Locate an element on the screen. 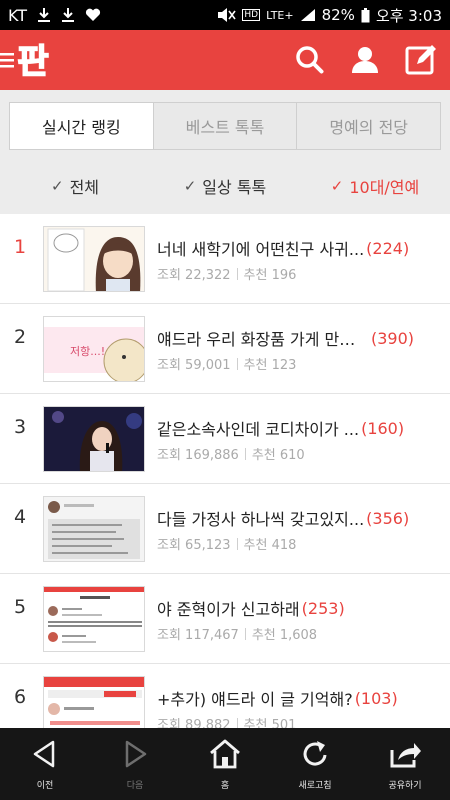  menu-icon is located at coordinates (7, 60).